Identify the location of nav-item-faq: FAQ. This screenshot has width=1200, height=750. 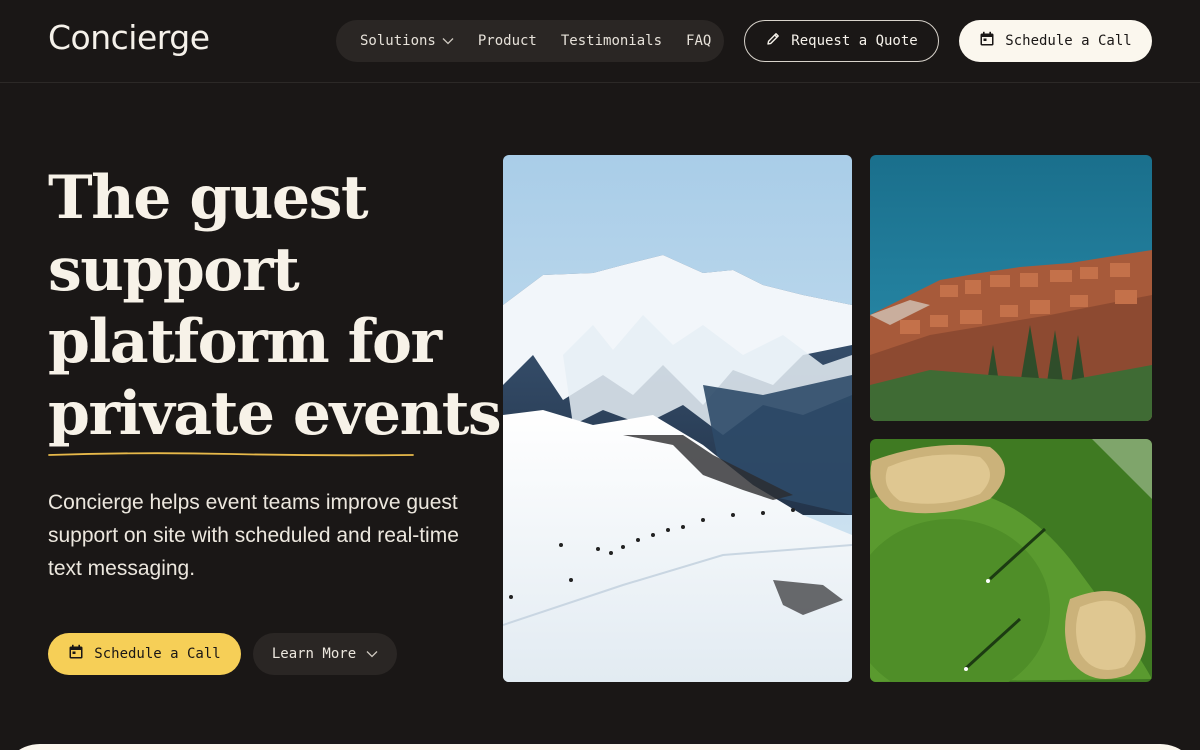
(698, 41).